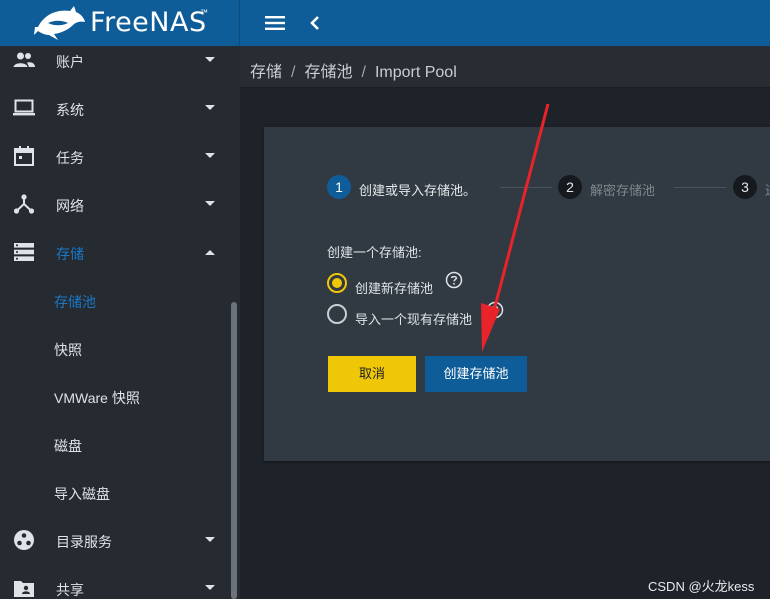 The height and width of the screenshot is (599, 770). What do you see at coordinates (114, 444) in the screenshot?
I see `sidebar-subitem-disks: 磁盘` at bounding box center [114, 444].